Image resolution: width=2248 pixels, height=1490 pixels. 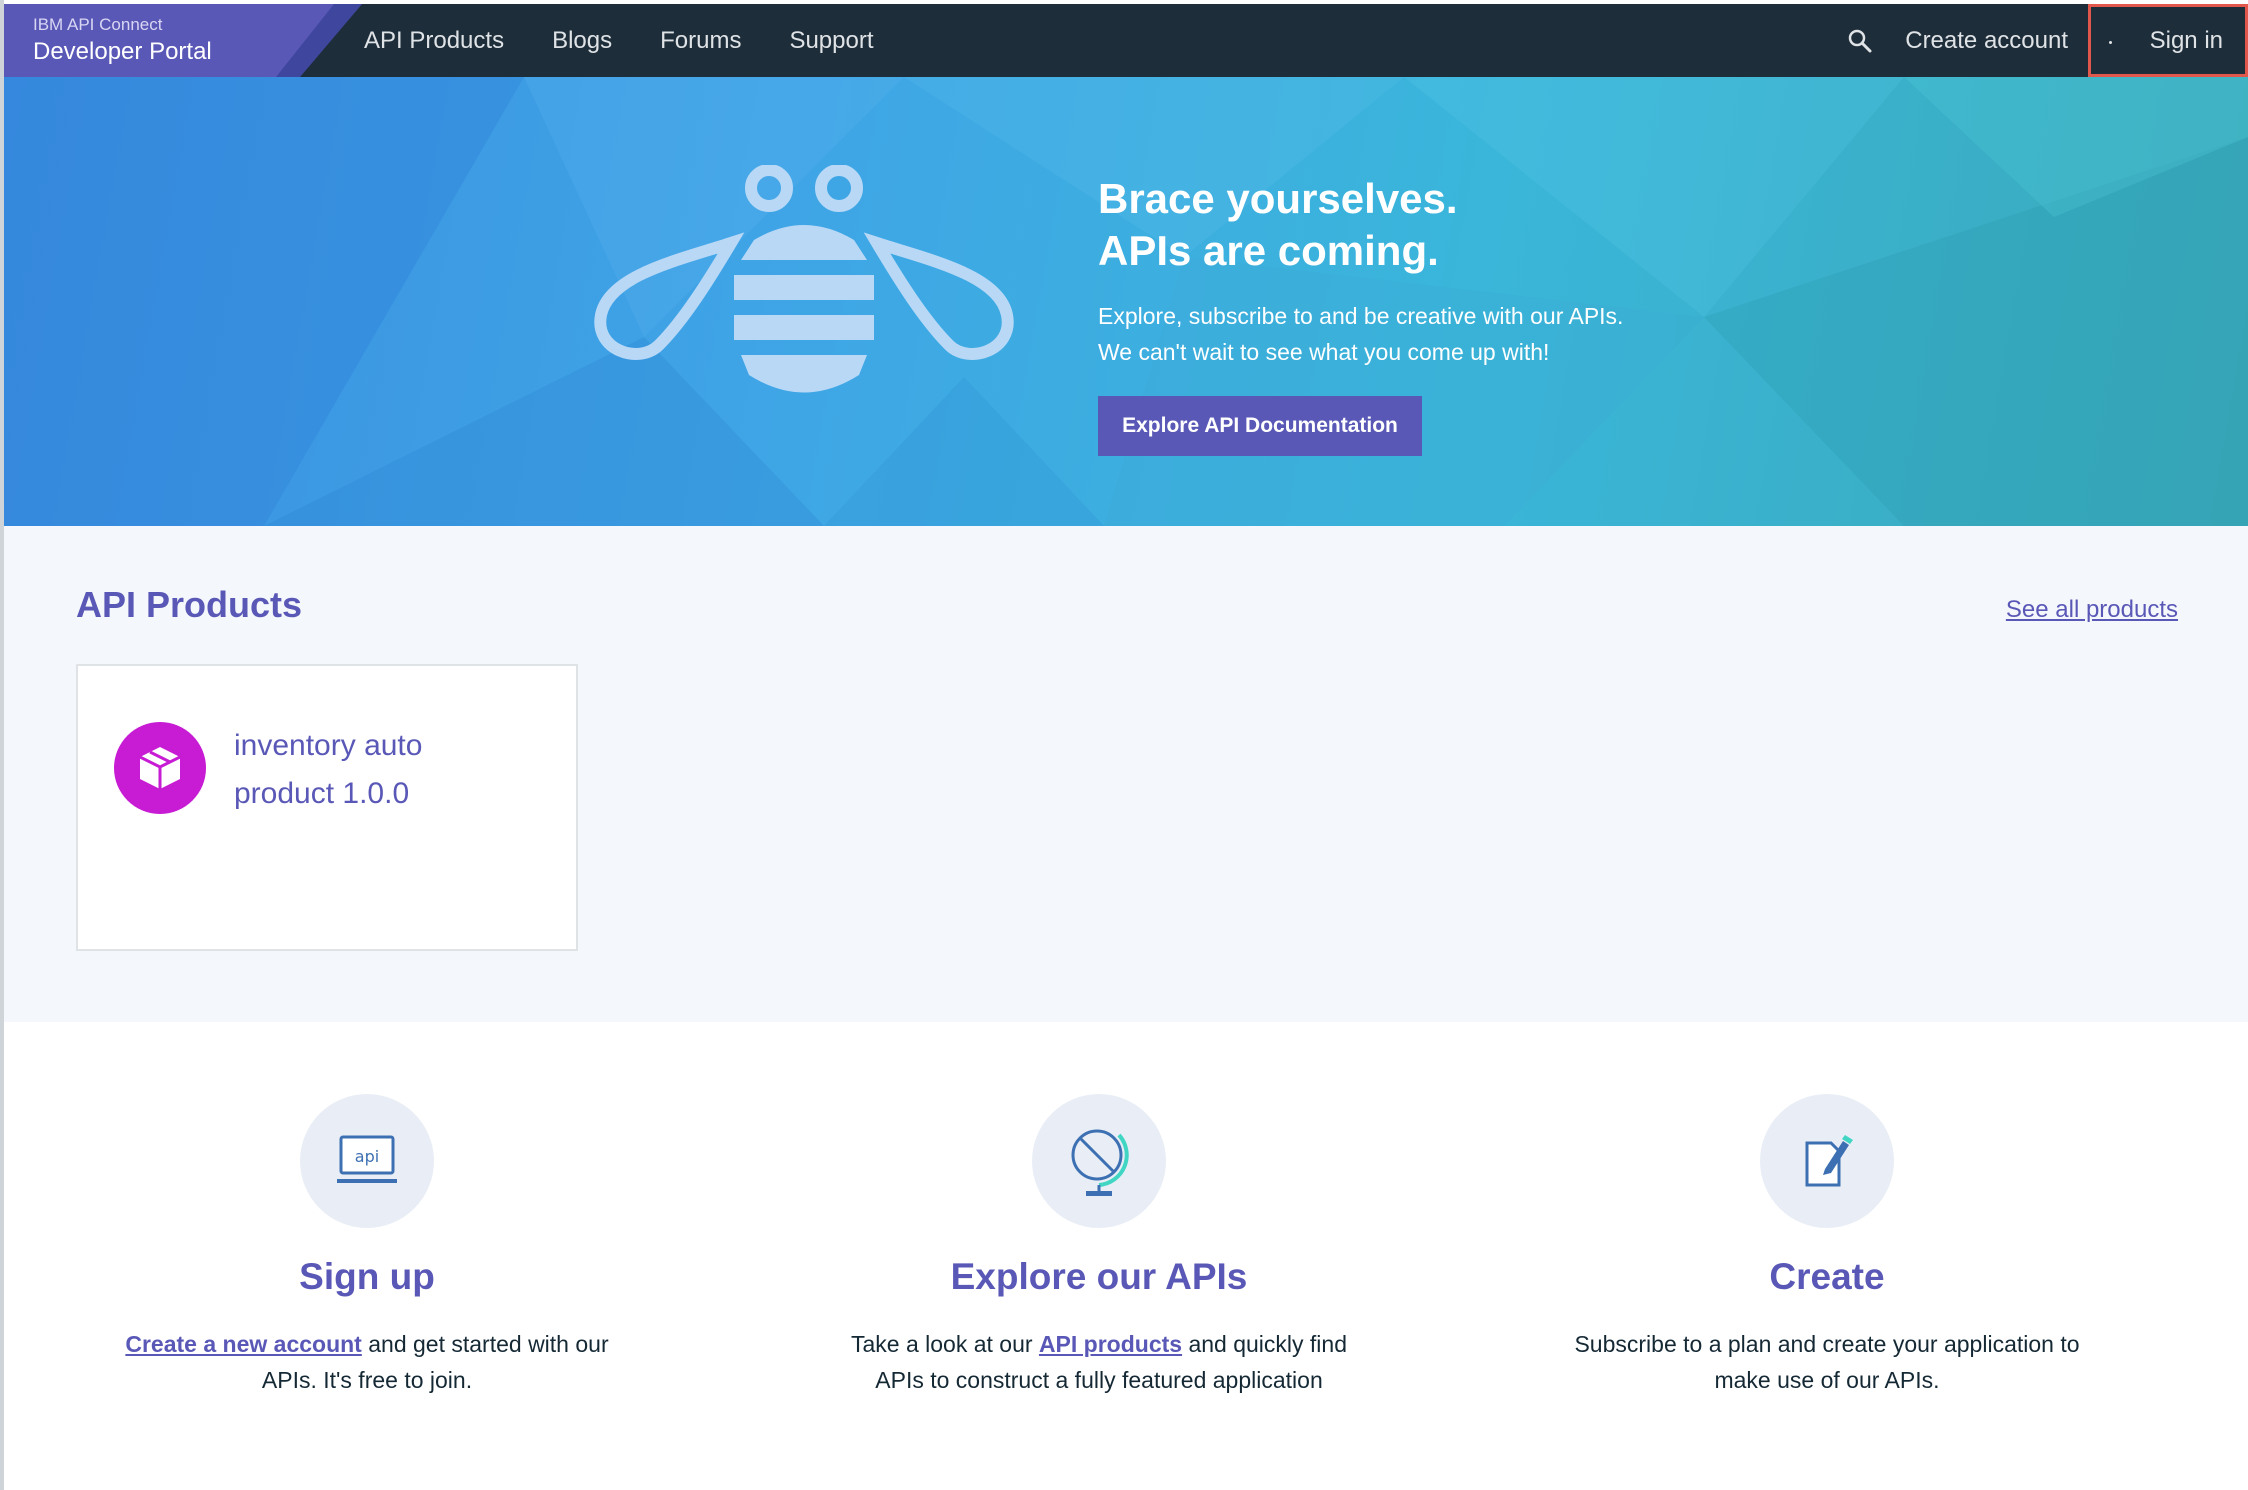 What do you see at coordinates (831, 41) in the screenshot?
I see `nav-link-support: Support` at bounding box center [831, 41].